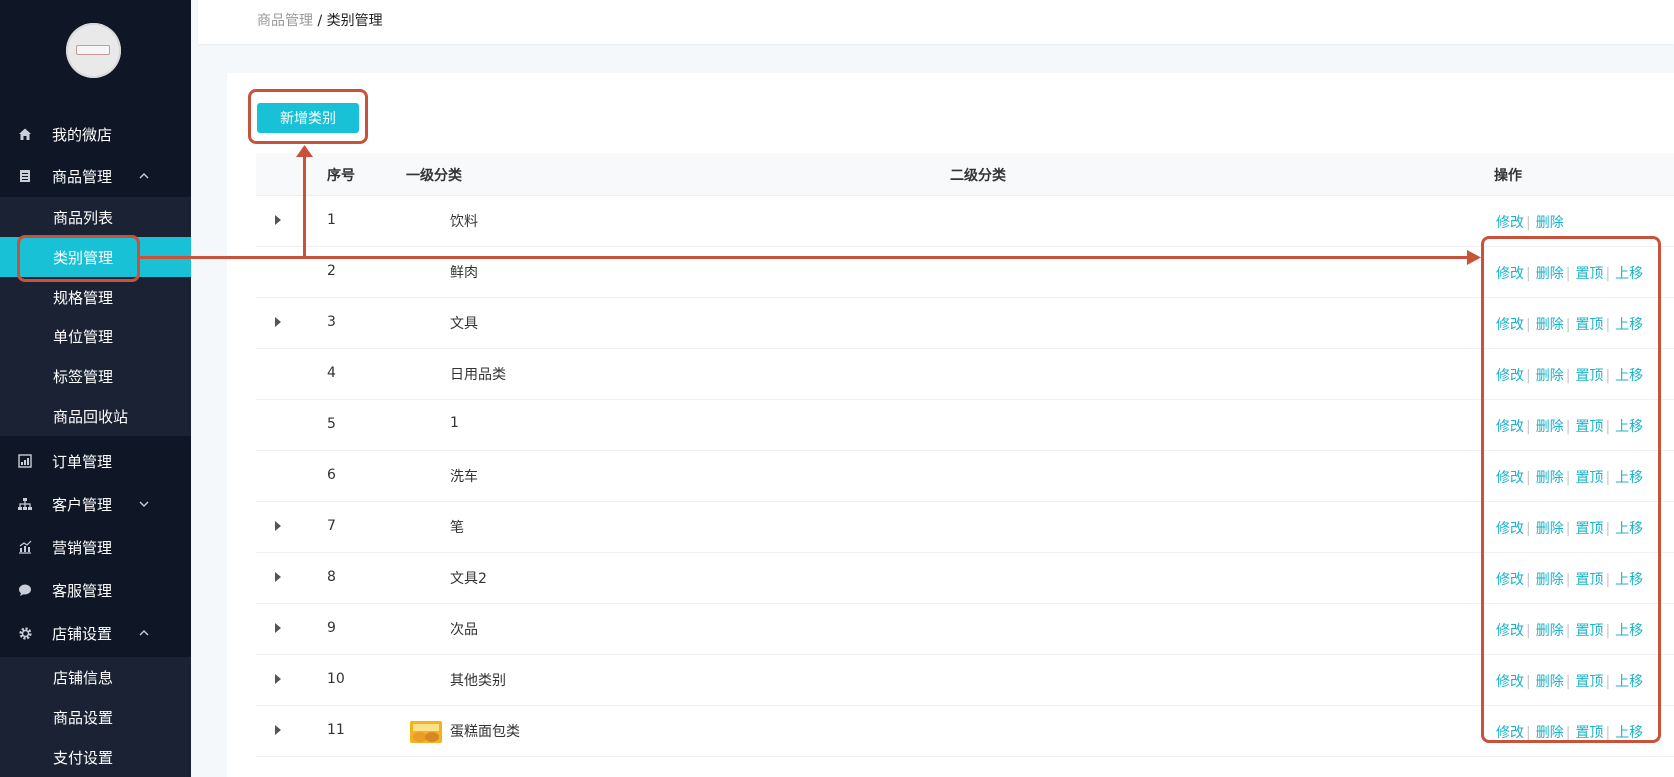  I want to click on logo-mark-icon, so click(93, 50).